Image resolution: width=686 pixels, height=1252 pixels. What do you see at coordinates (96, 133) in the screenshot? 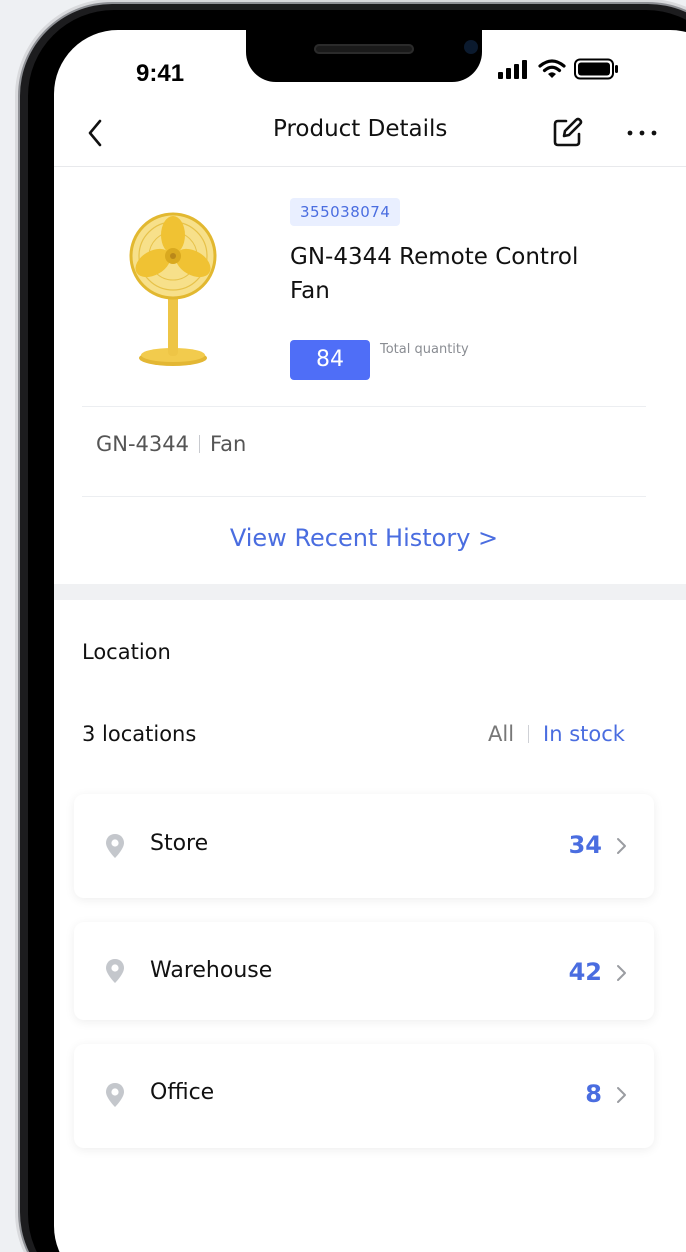
I see `chevron-left-icon` at bounding box center [96, 133].